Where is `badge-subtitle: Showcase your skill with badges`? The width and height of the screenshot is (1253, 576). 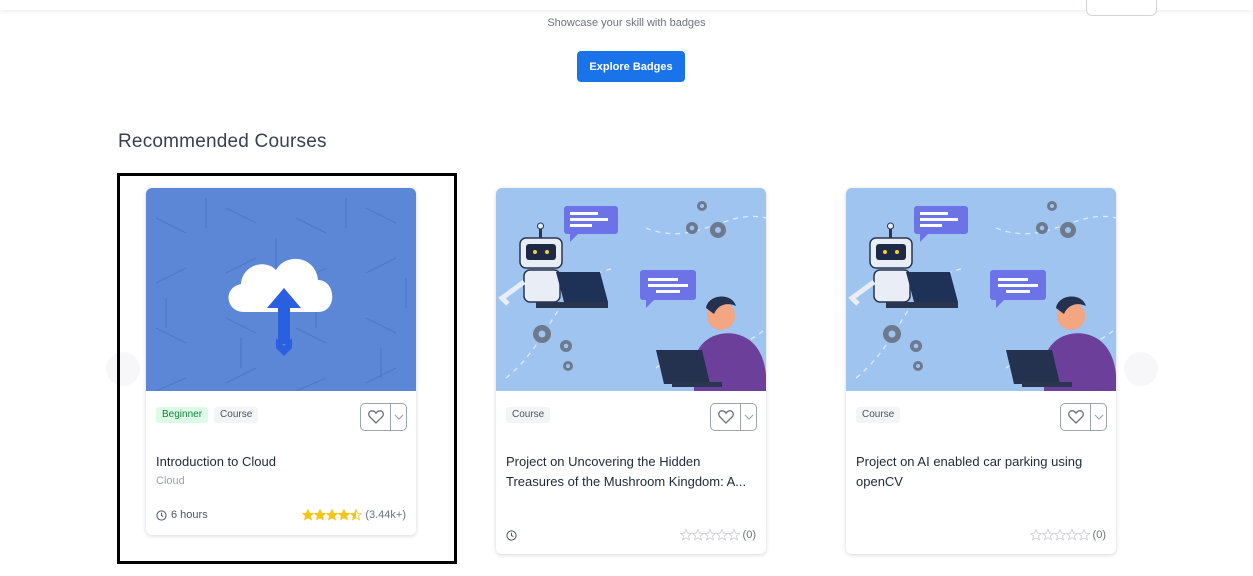
badge-subtitle: Showcase your skill with badges is located at coordinates (626, 23).